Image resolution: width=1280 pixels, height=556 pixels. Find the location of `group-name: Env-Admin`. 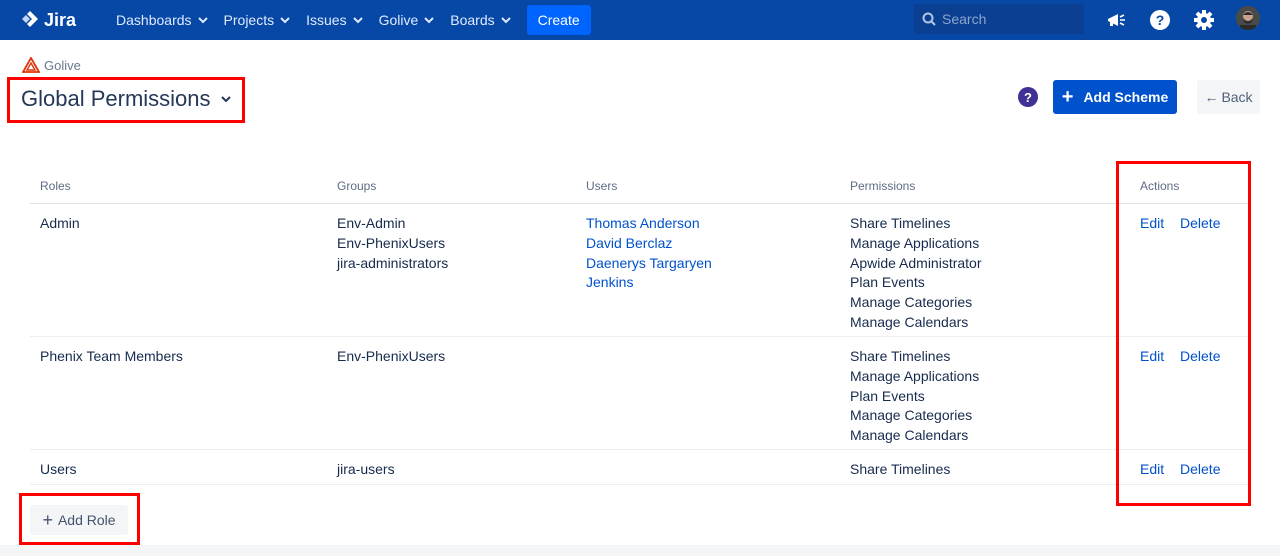

group-name: Env-Admin is located at coordinates (371, 223).